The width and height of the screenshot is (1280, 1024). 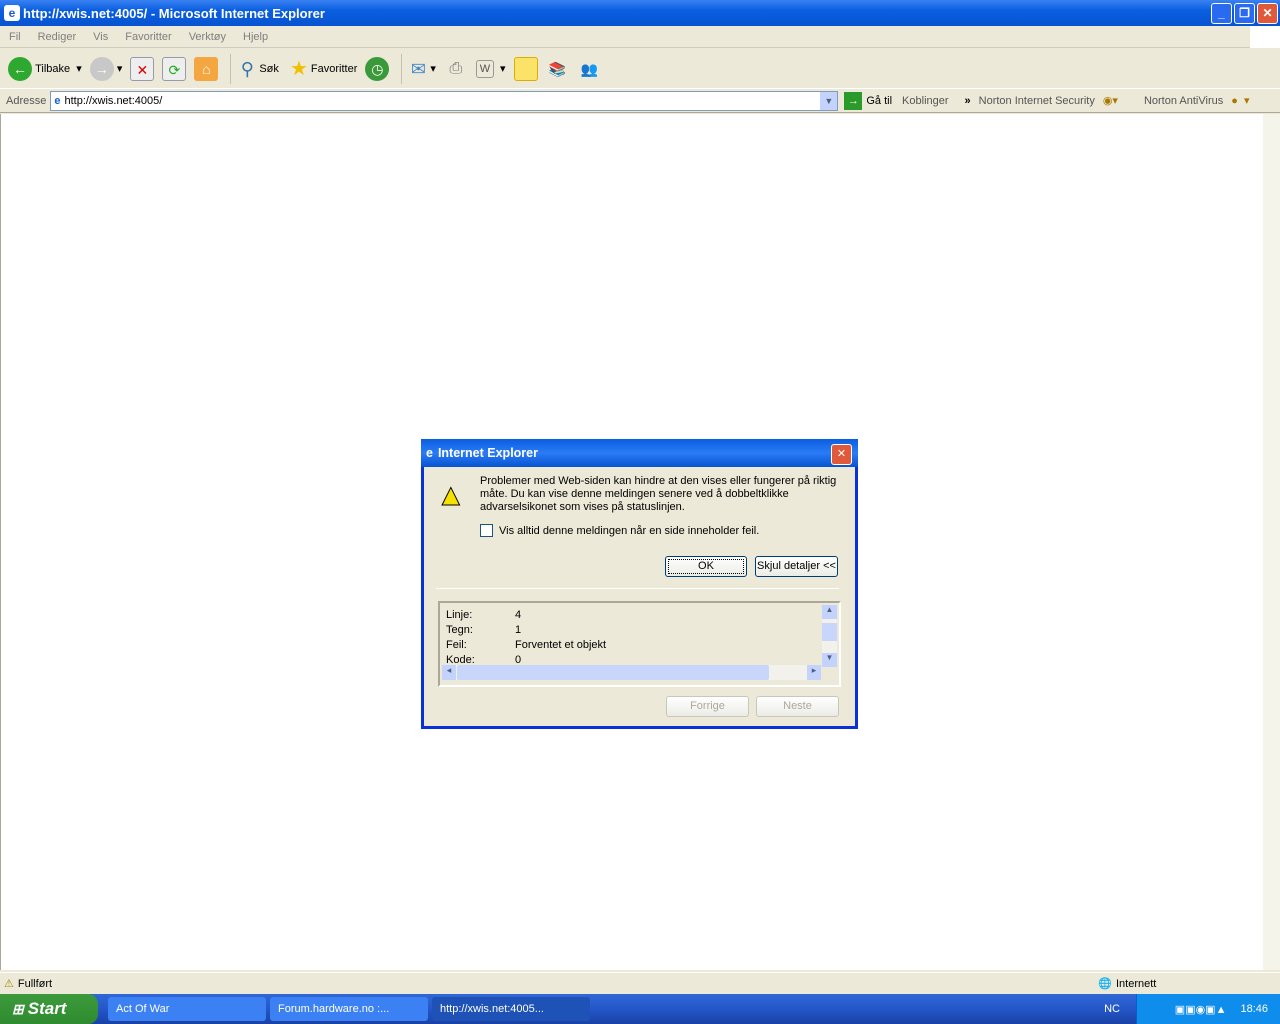 I want to click on home-icon: ⌂, so click(x=206, y=68).